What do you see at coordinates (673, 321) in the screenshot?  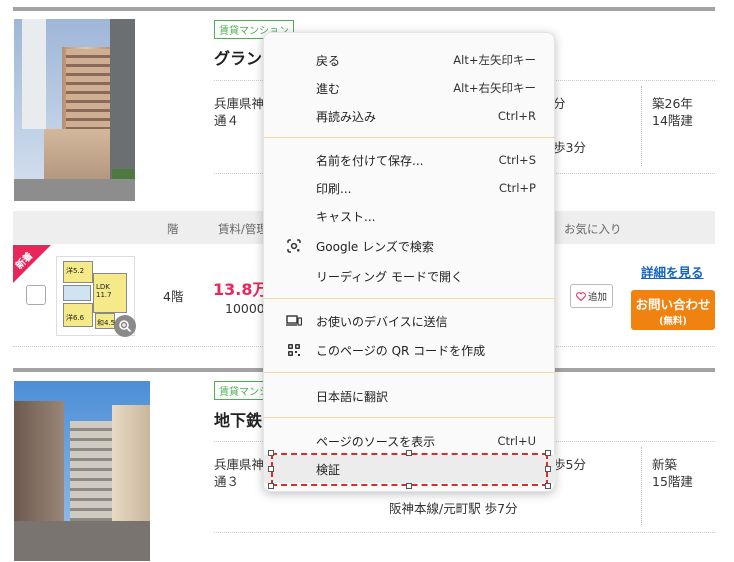 I see `inquiry-sublabel: (無料)` at bounding box center [673, 321].